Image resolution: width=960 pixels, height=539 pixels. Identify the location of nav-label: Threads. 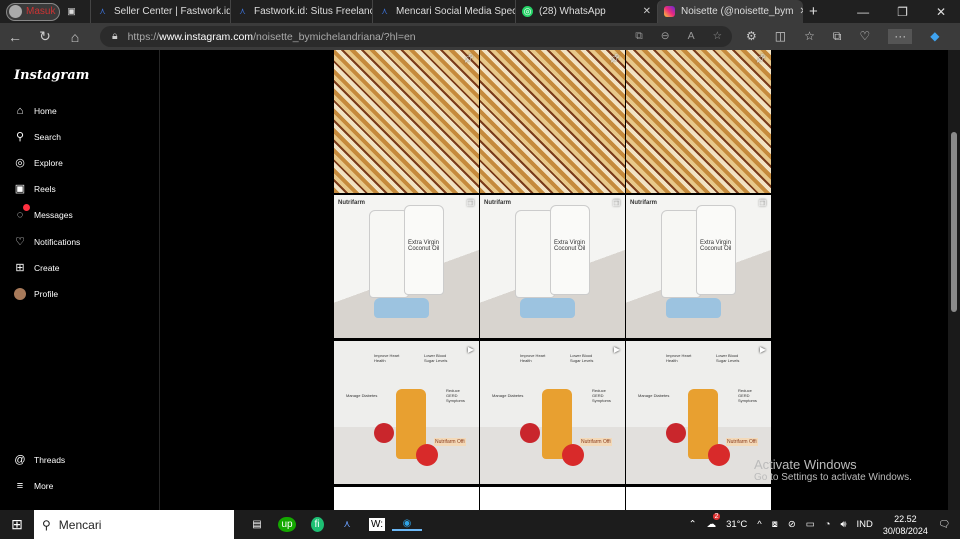
(50, 460).